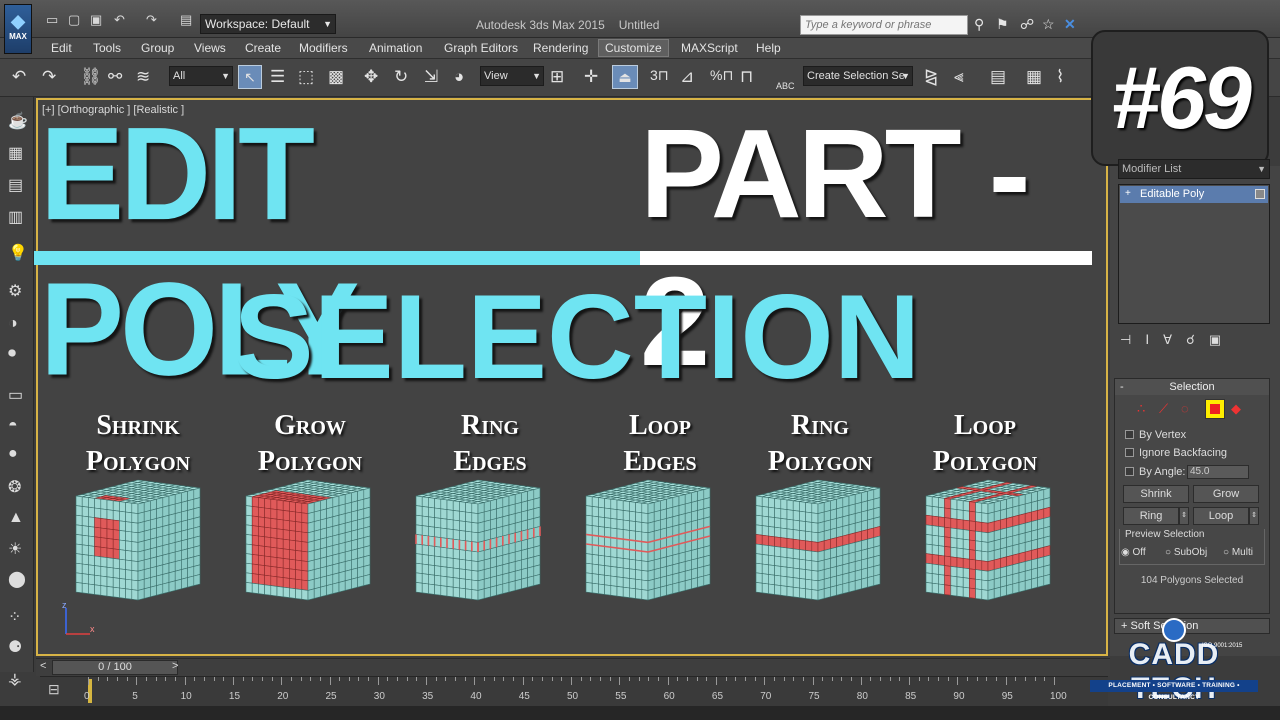 The image size is (1280, 720). What do you see at coordinates (13, 426) in the screenshot?
I see `hemisphere-icon: ◓` at bounding box center [13, 426].